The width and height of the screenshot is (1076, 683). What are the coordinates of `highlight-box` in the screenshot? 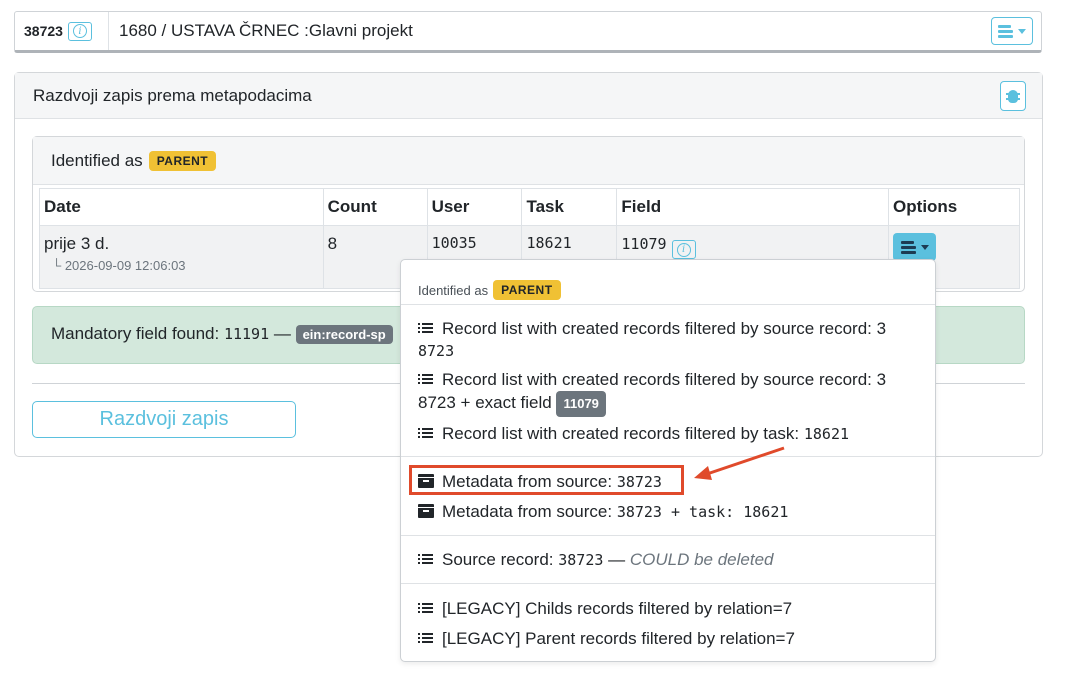 It's located at (546, 480).